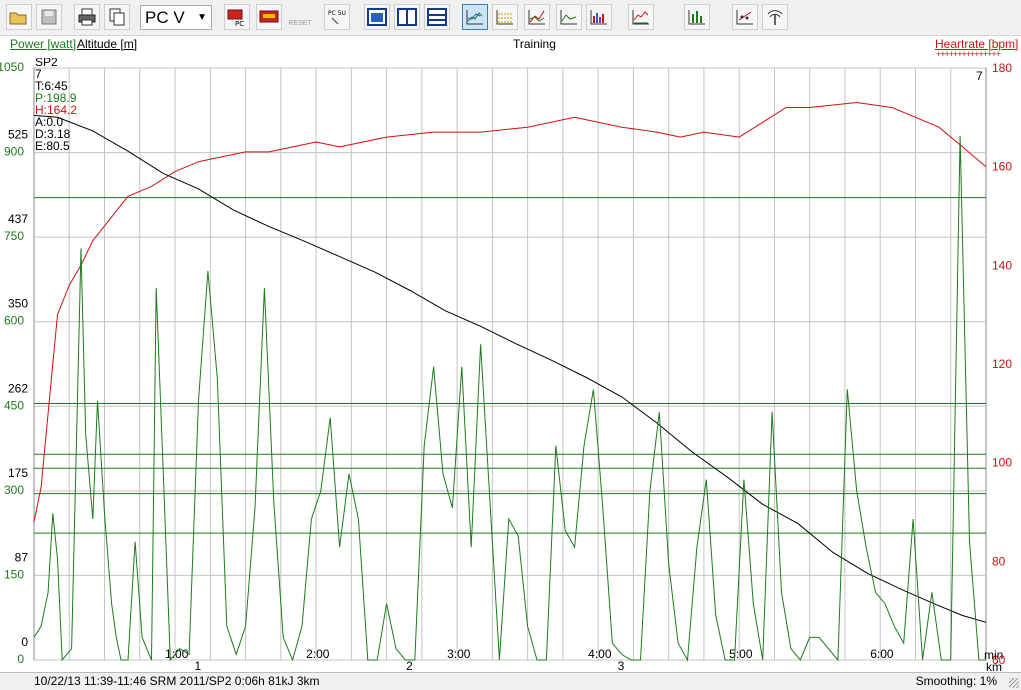  I want to click on power-tick-label: 750, so click(14, 236).